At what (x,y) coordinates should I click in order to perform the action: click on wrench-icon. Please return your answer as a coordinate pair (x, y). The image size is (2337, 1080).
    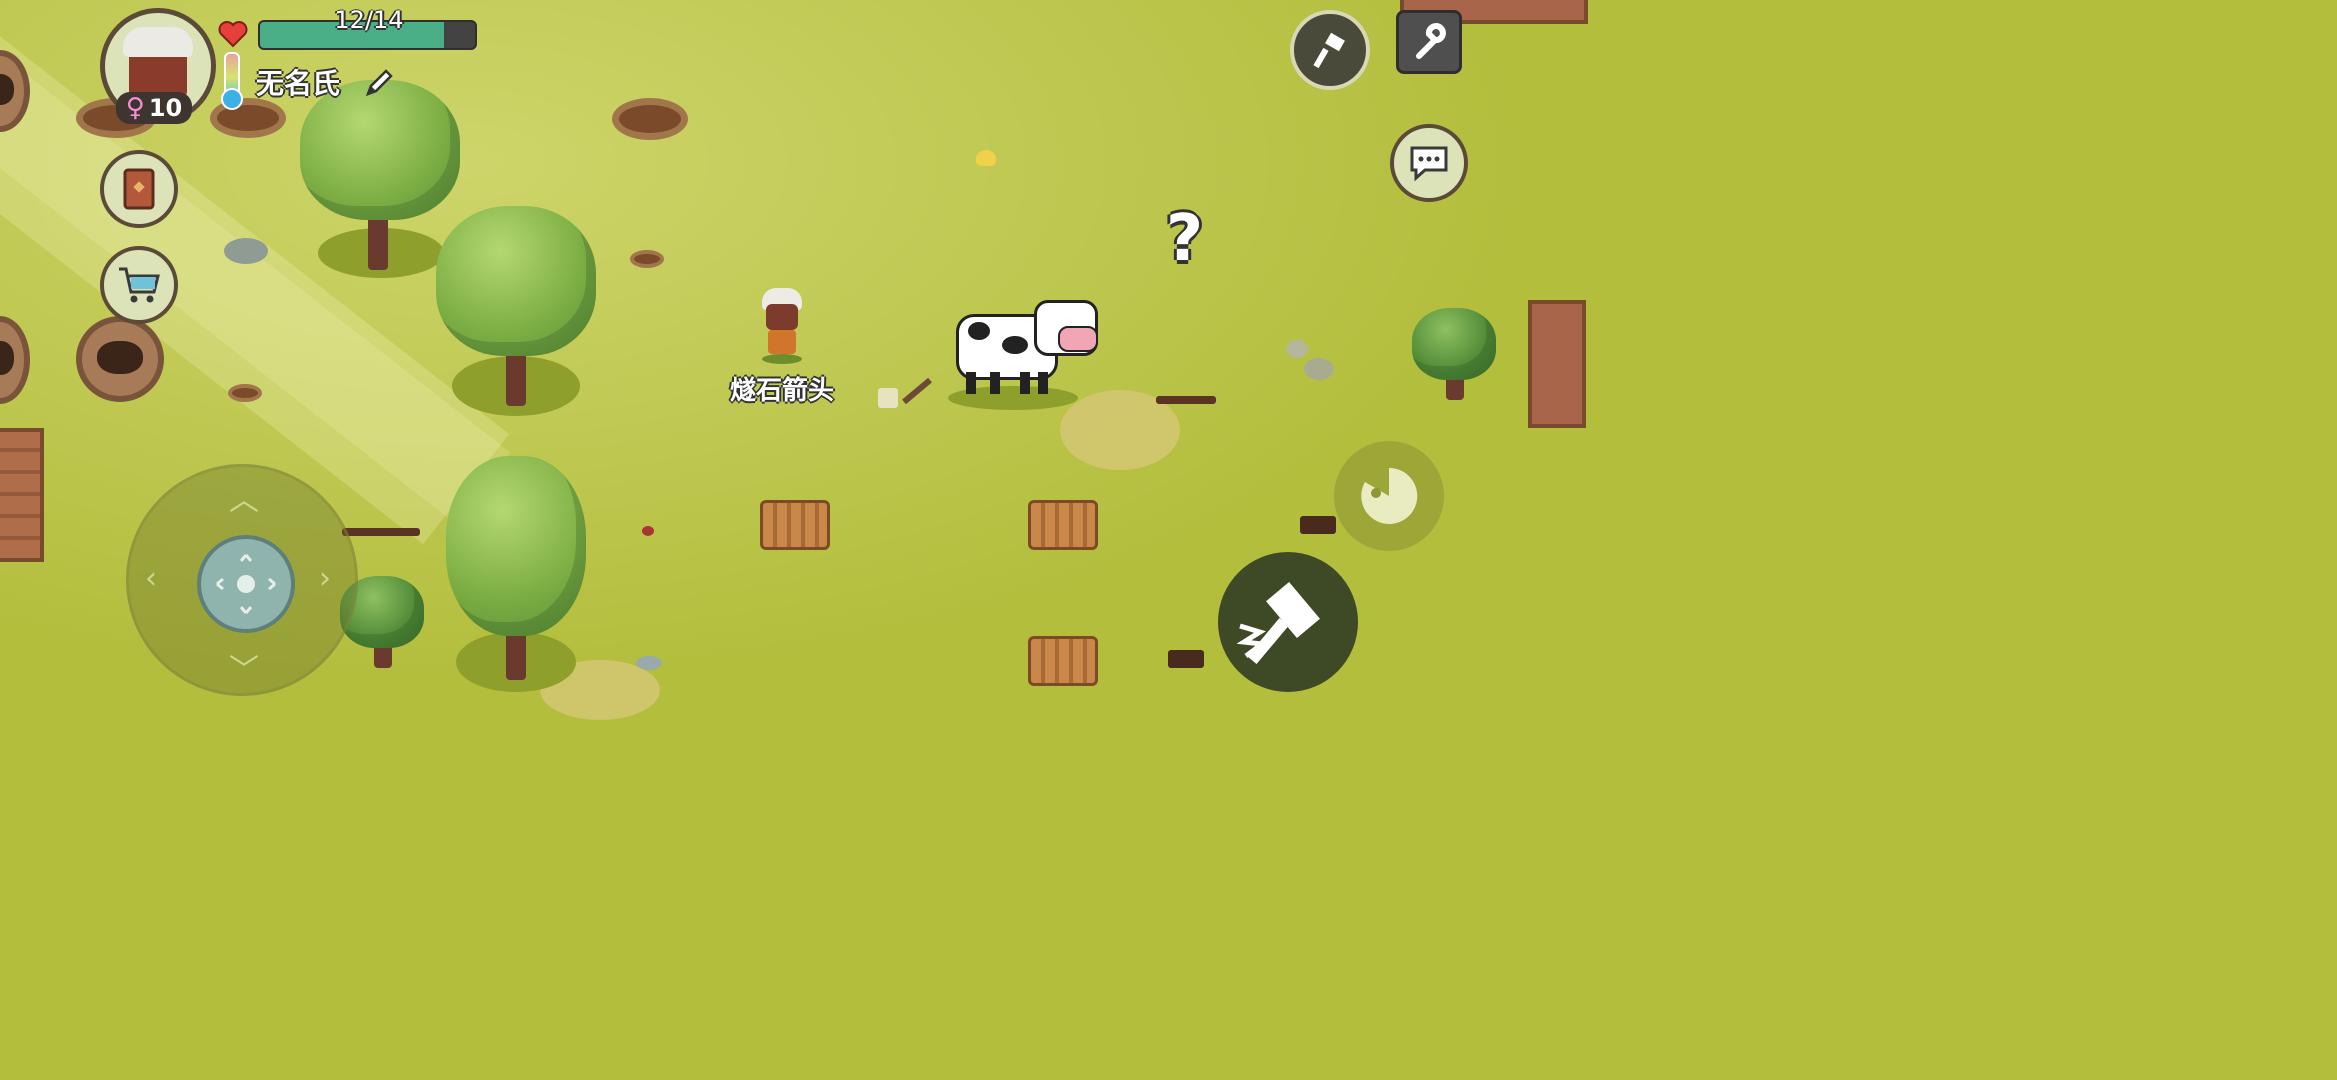
    Looking at the image, I should click on (1431, 41).